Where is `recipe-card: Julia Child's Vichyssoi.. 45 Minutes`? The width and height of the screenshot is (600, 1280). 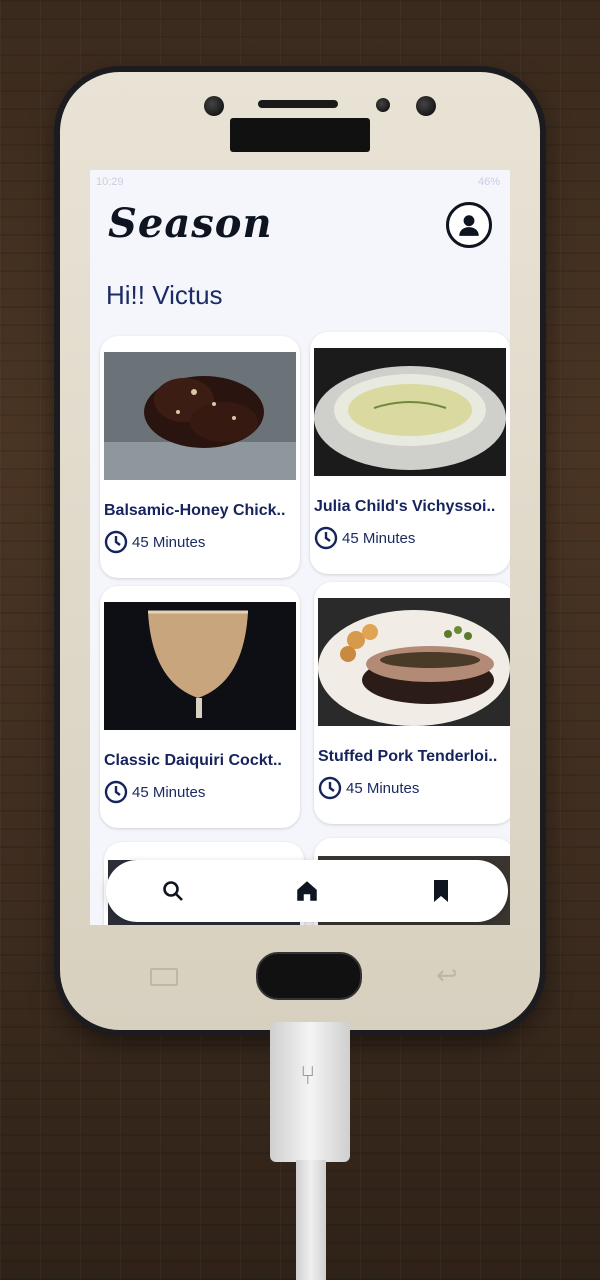
recipe-card: Julia Child's Vichyssoi.. 45 Minutes is located at coordinates (410, 453).